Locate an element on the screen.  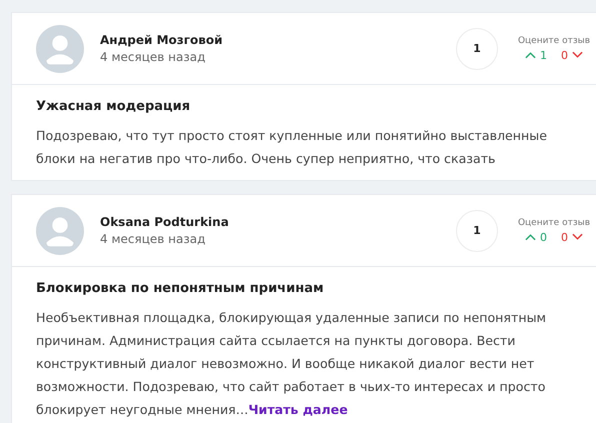
review-title: Ужасная модерация is located at coordinates (114, 106).